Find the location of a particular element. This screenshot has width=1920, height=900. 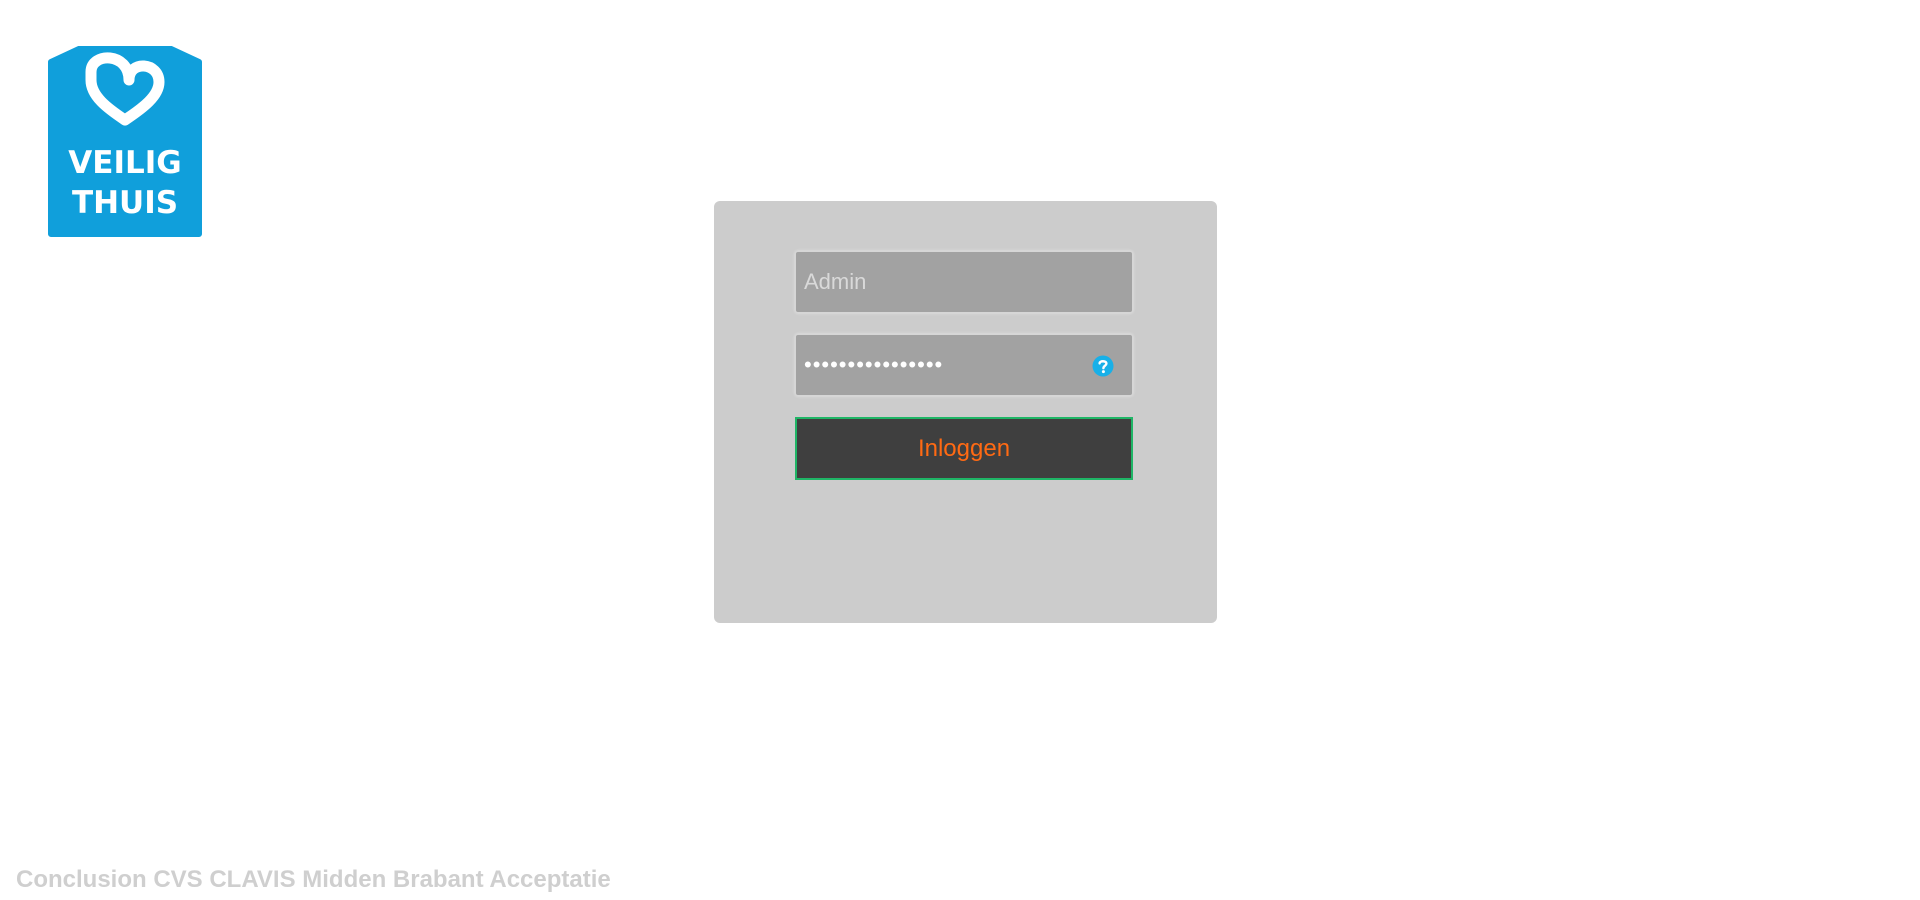

username-input is located at coordinates (964, 282).